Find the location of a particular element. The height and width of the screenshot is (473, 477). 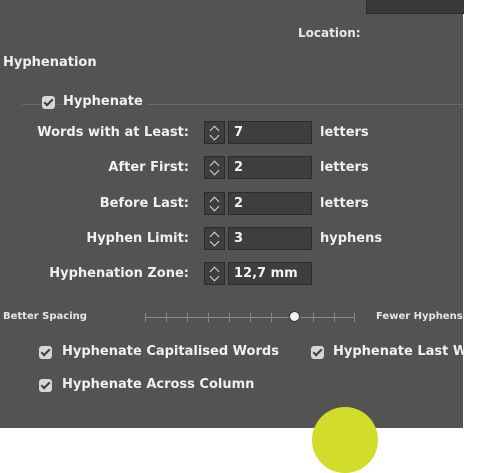

last-word-label: Hyphenate Last Word is located at coordinates (398, 351).